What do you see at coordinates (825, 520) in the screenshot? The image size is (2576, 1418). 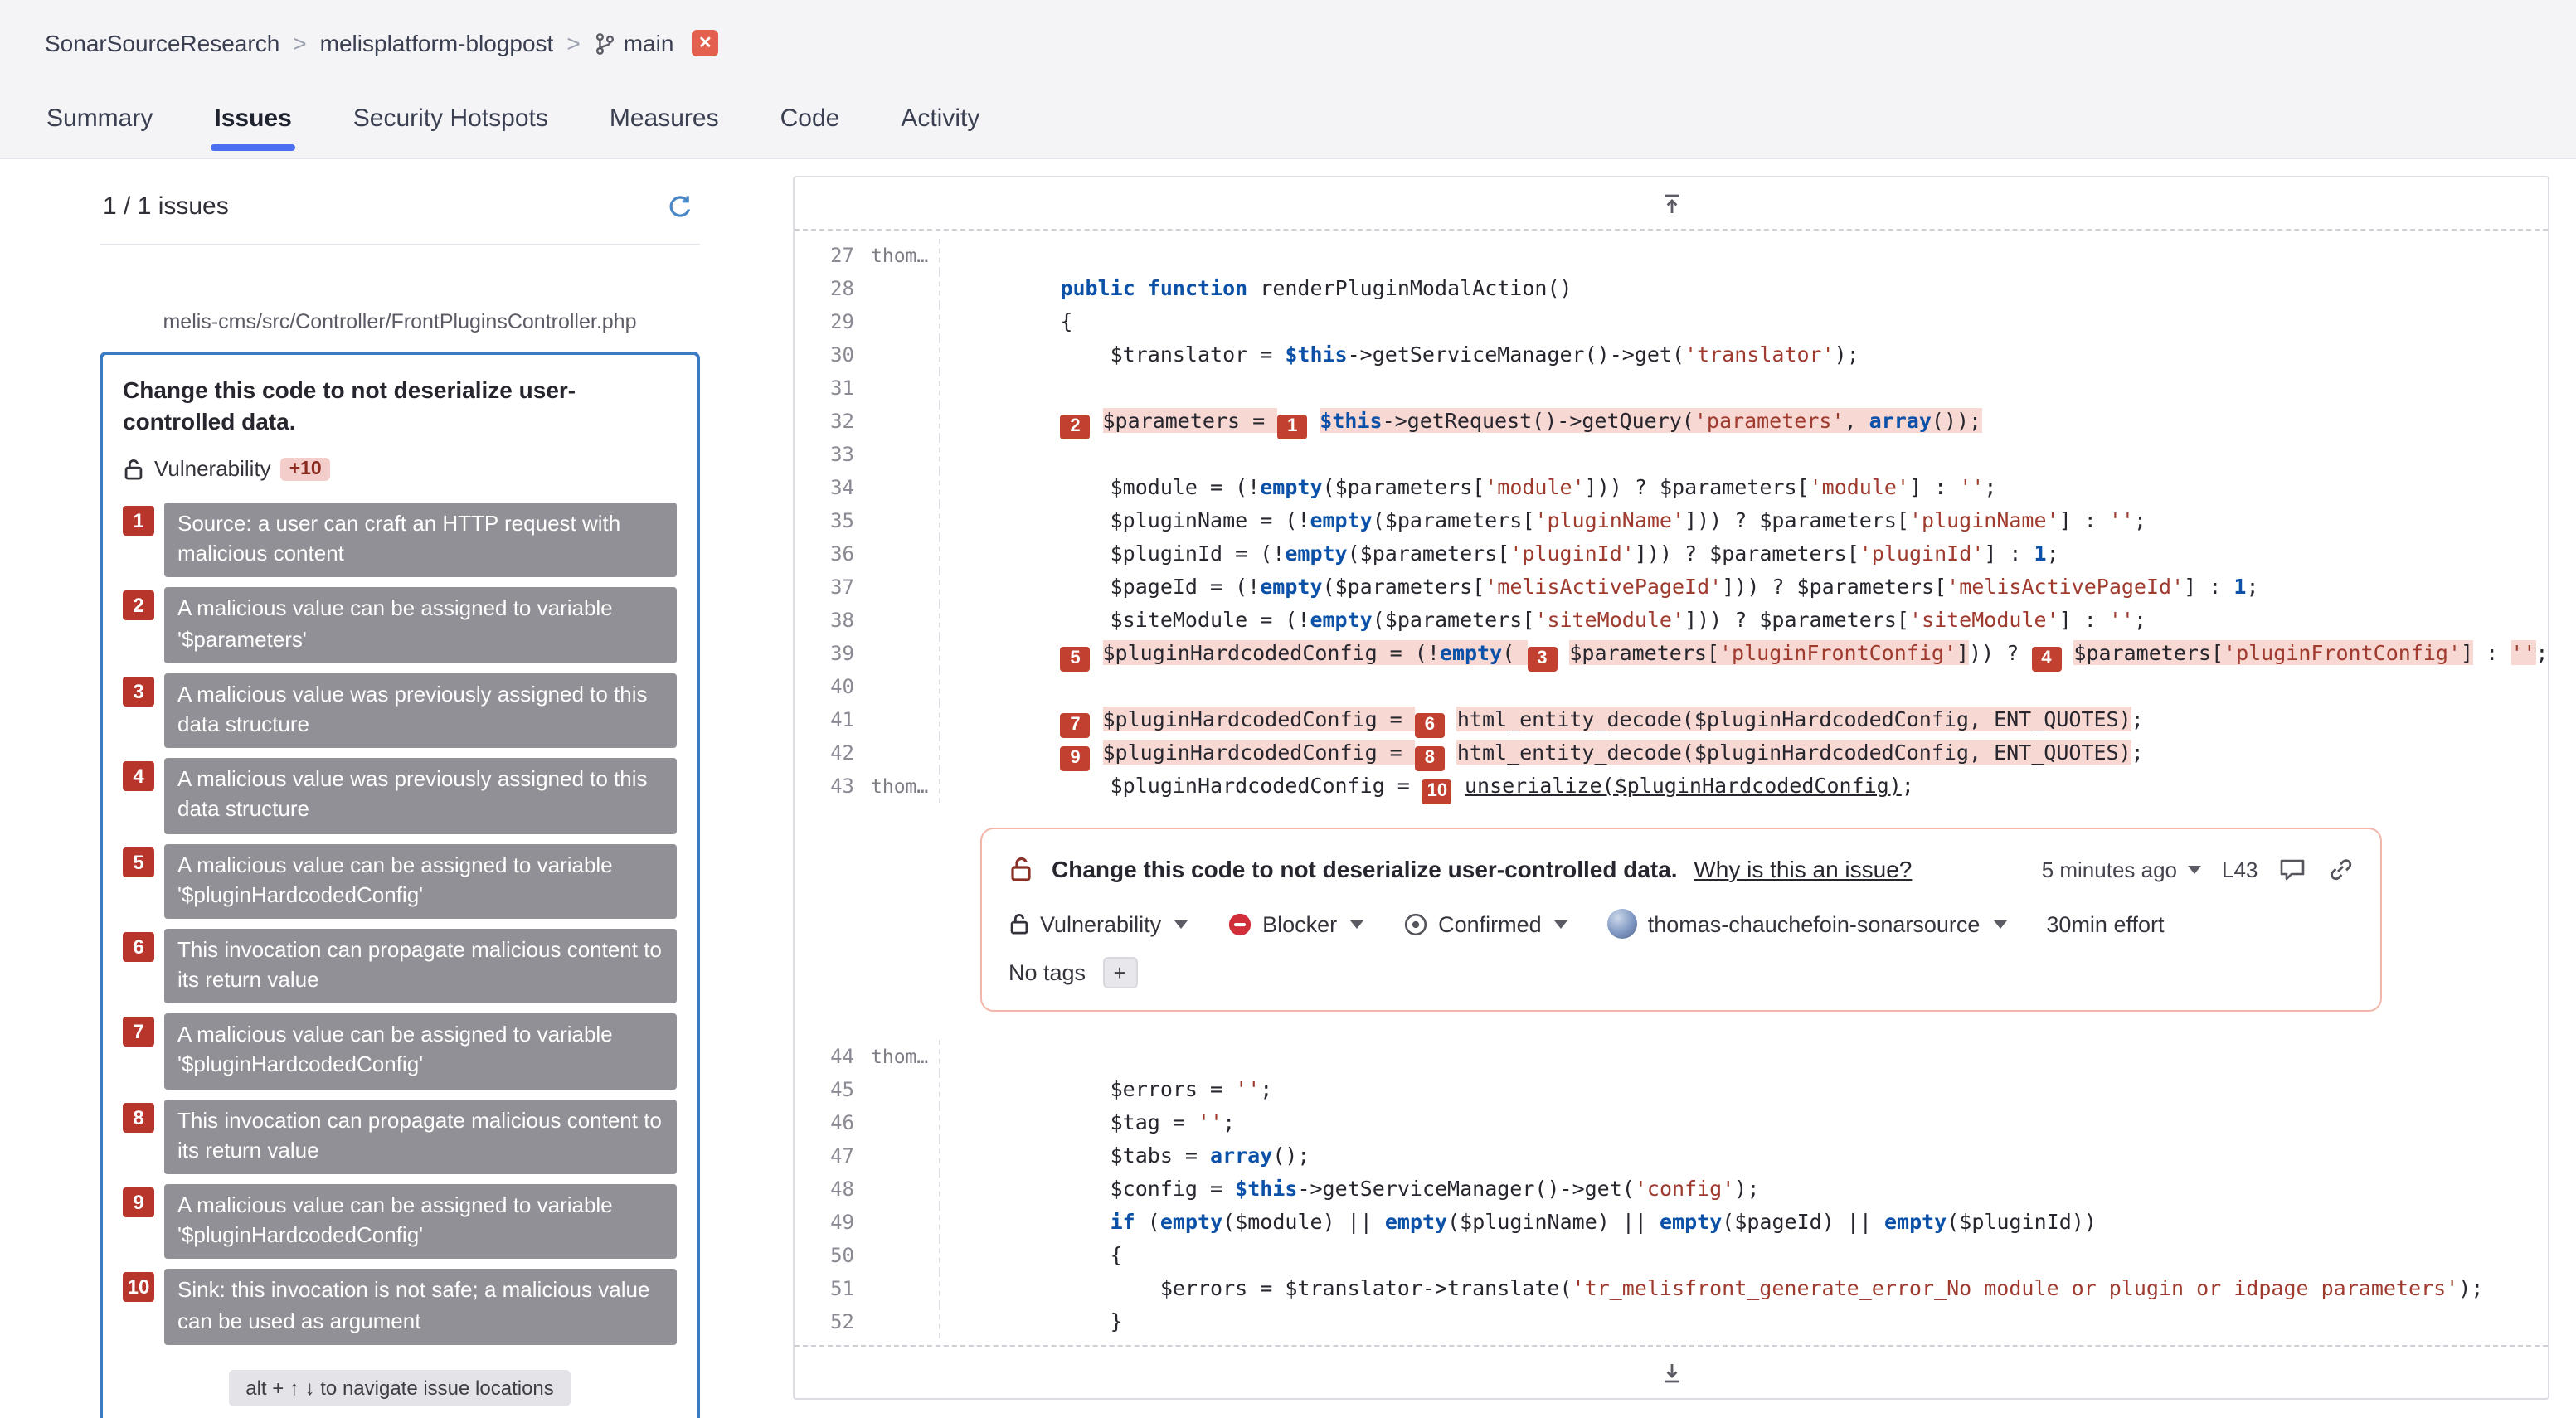 I see `line-number: 35` at bounding box center [825, 520].